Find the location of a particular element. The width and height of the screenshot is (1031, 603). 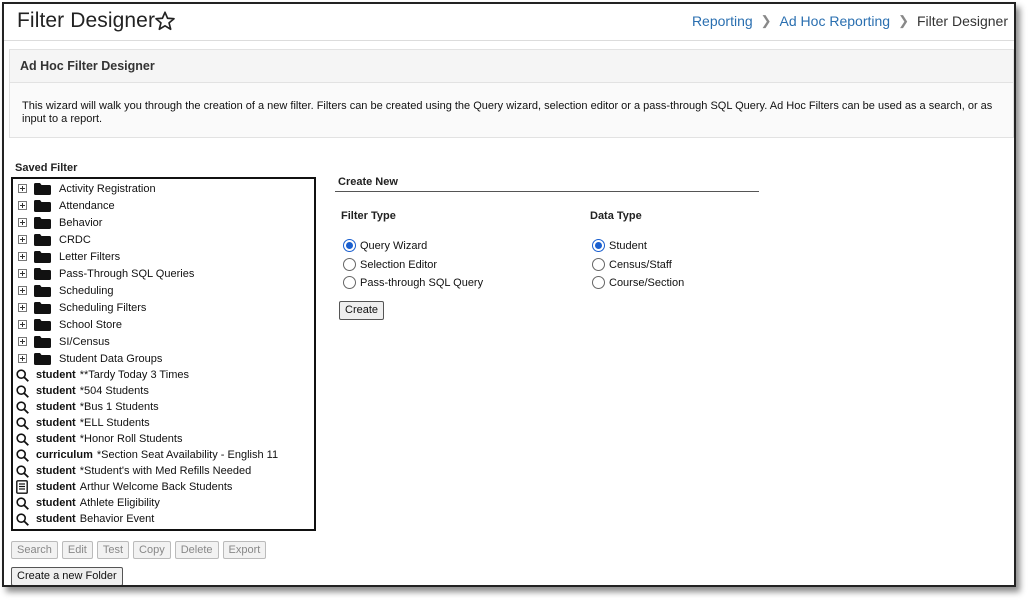

tree-folder: SI/Census is located at coordinates (163, 341).